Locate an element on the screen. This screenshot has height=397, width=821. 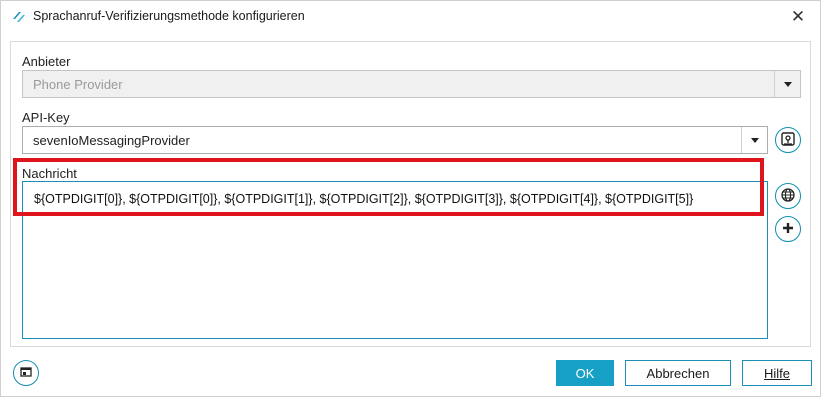
api-key-dropdown-button is located at coordinates (754, 140).